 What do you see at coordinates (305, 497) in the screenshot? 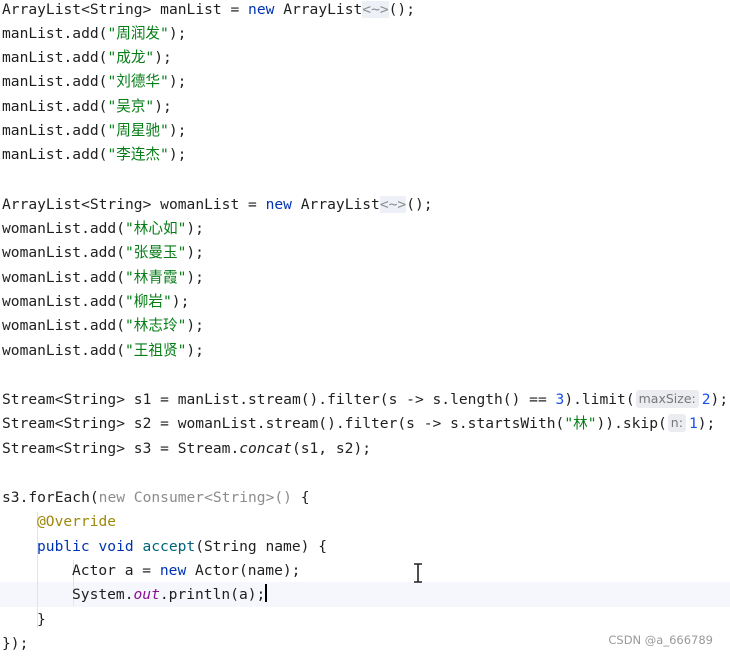
I see `punctuation-token: {` at bounding box center [305, 497].